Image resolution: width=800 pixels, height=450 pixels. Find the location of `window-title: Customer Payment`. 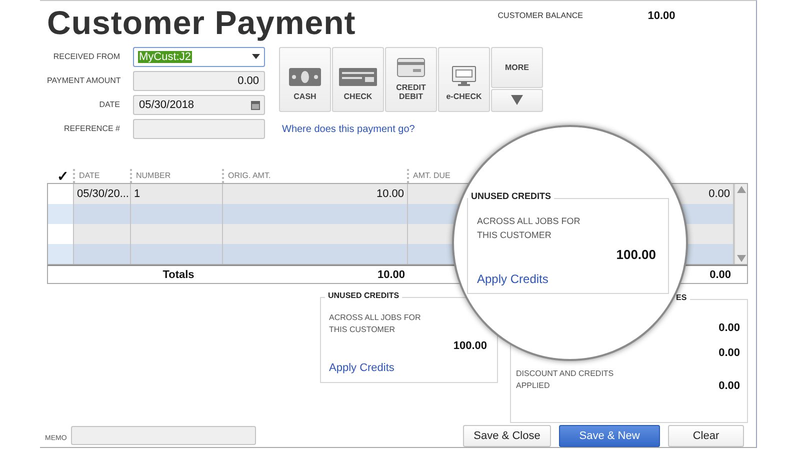

window-title: Customer Payment is located at coordinates (201, 23).